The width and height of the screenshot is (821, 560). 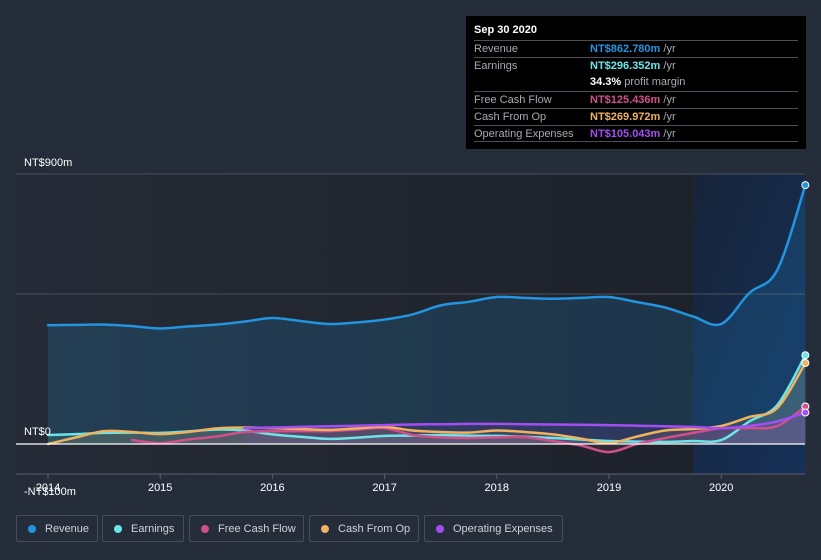 What do you see at coordinates (496, 49) in the screenshot?
I see `tooltip-row-label: Revenue` at bounding box center [496, 49].